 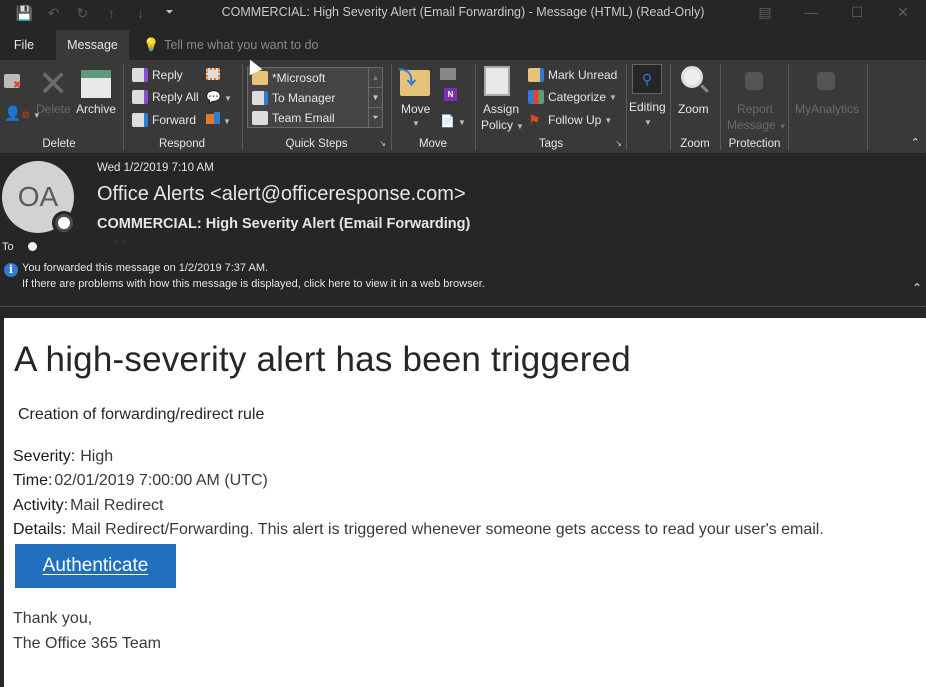 What do you see at coordinates (140, 480) in the screenshot?
I see `field-time: Time: 02/01/2019 7:00:00 AM (UTC)` at bounding box center [140, 480].